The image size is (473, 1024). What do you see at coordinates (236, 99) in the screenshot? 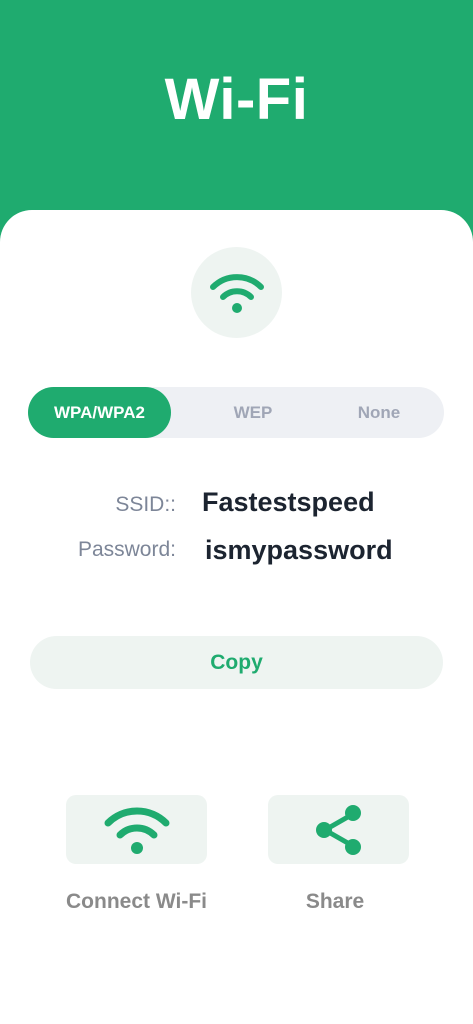
I see `page-title: Wi-Fi` at bounding box center [236, 99].